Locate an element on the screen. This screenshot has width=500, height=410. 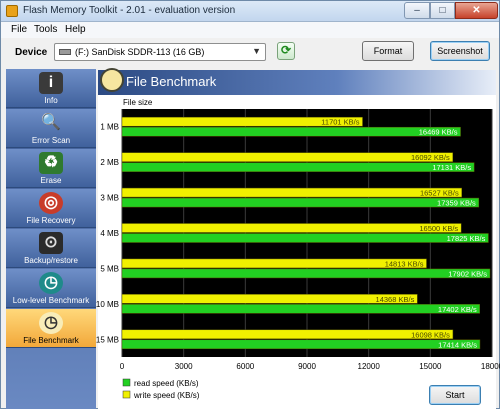
x-tick-label: 18000 is located at coordinates (490, 366).